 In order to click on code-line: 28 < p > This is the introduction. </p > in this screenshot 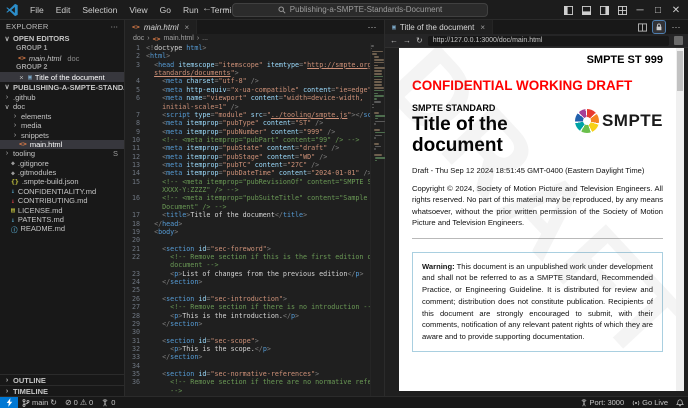, I will do `click(247, 316)`.